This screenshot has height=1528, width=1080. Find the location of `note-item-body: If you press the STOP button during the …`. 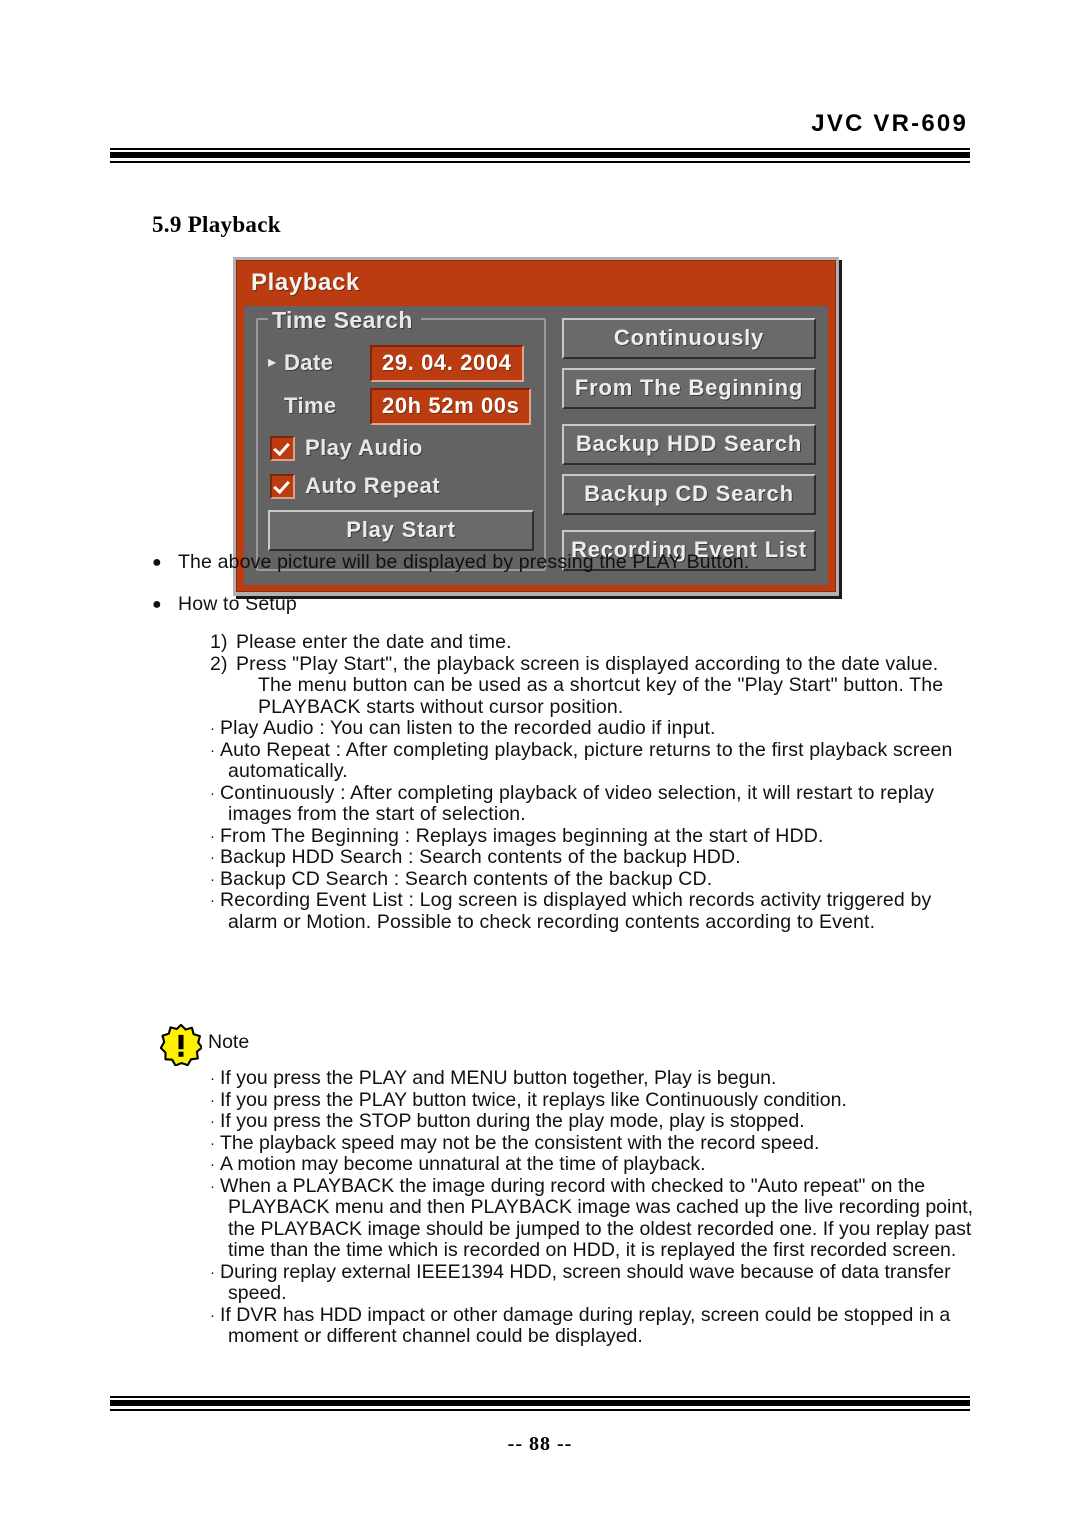

note-item-body: If you press the STOP button during the … is located at coordinates (601, 1121).